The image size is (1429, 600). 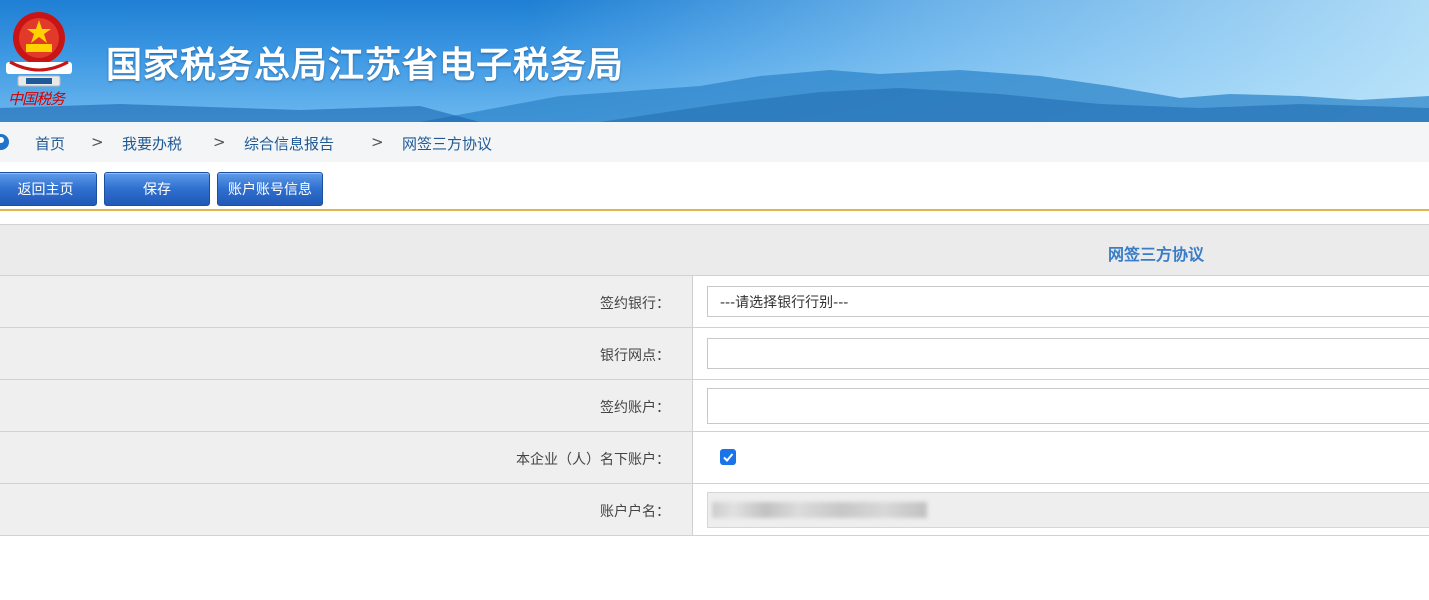 What do you see at coordinates (36, 99) in the screenshot?
I see `emblem-subtext: 中国税务` at bounding box center [36, 99].